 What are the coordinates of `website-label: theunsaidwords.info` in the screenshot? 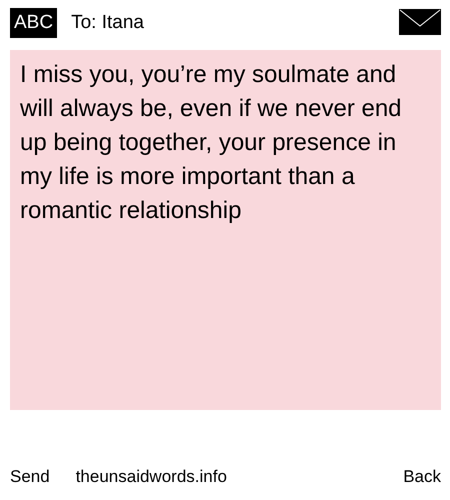 It's located at (151, 477).